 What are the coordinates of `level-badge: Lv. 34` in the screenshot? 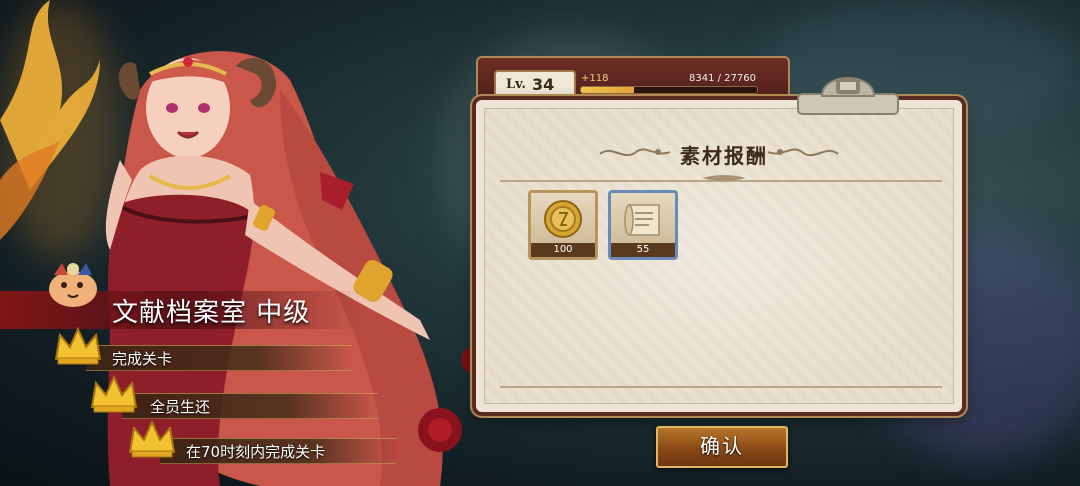 It's located at (535, 85).